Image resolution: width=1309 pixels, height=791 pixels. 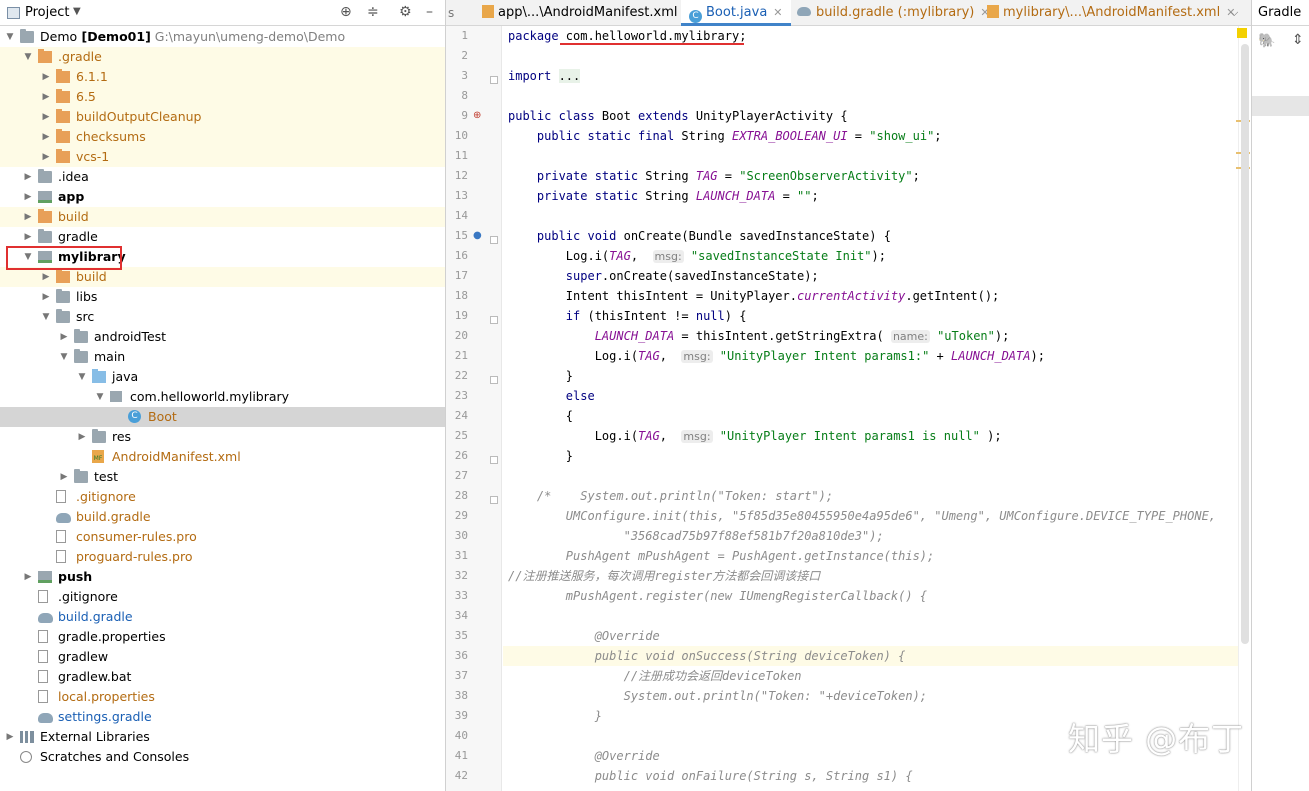 What do you see at coordinates (457, 755) in the screenshot?
I see `line-number: 41` at bounding box center [457, 755].